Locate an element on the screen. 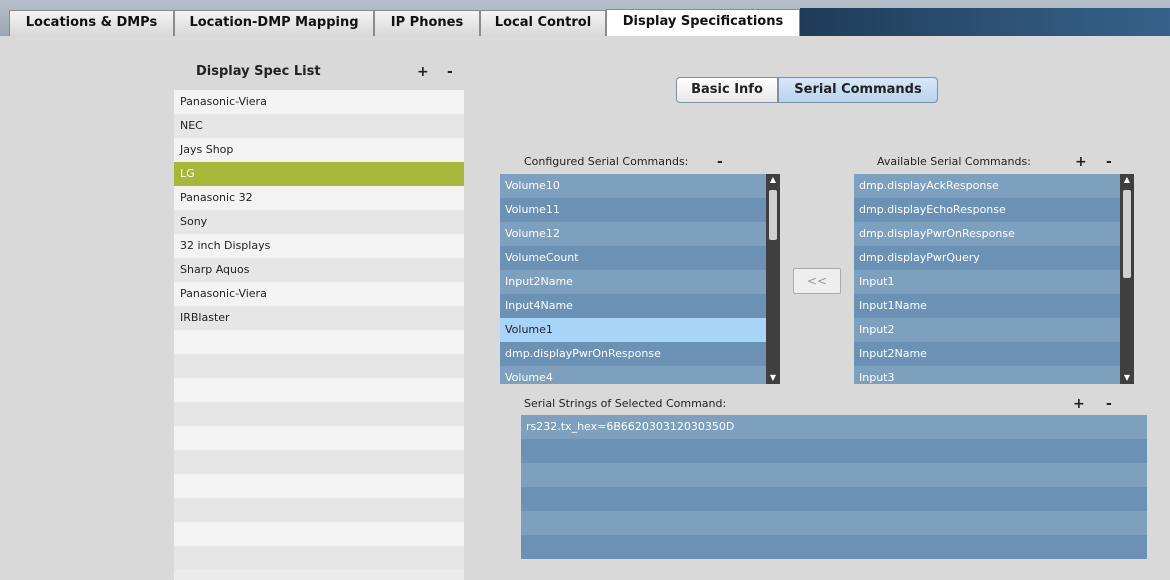 This screenshot has height=580, width=1170. configured-command-item: dmp.displayPwrOnResponse is located at coordinates (633, 354).